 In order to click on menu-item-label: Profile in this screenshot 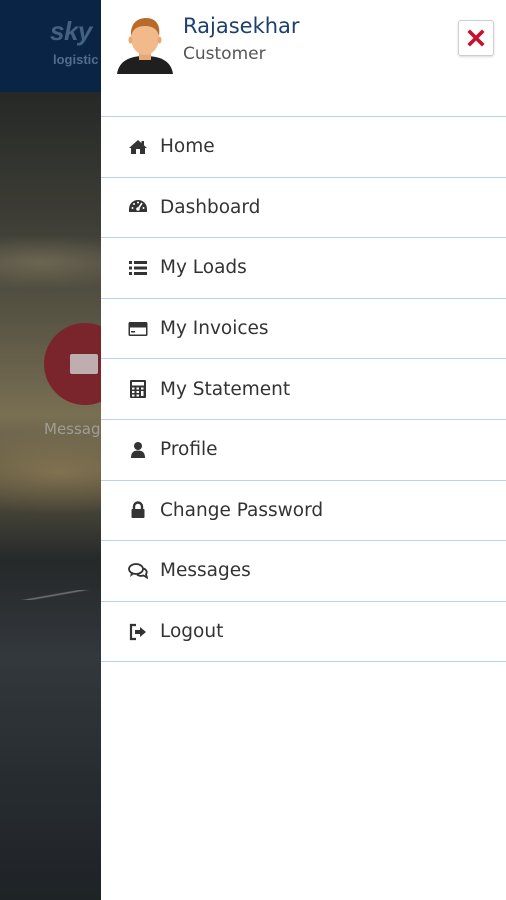, I will do `click(189, 450)`.